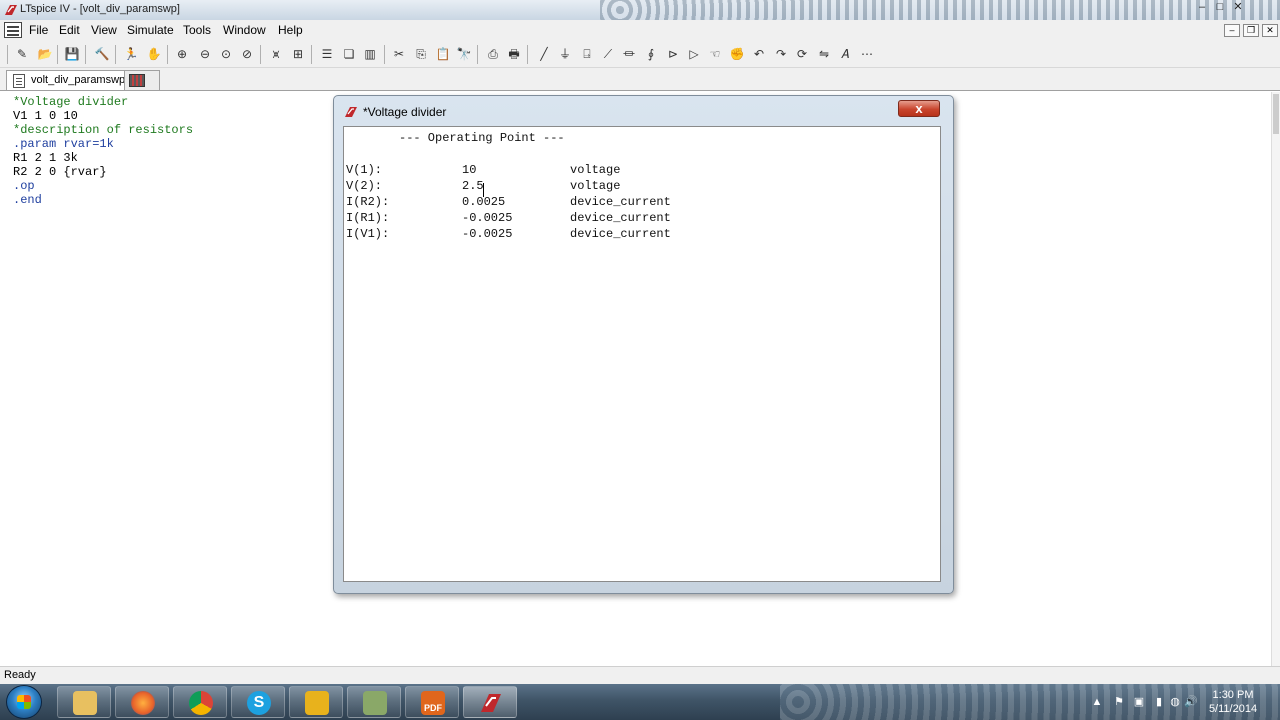  What do you see at coordinates (60, 172) in the screenshot?
I see `netlist-line: R2 2 0 {rvar}` at bounding box center [60, 172].